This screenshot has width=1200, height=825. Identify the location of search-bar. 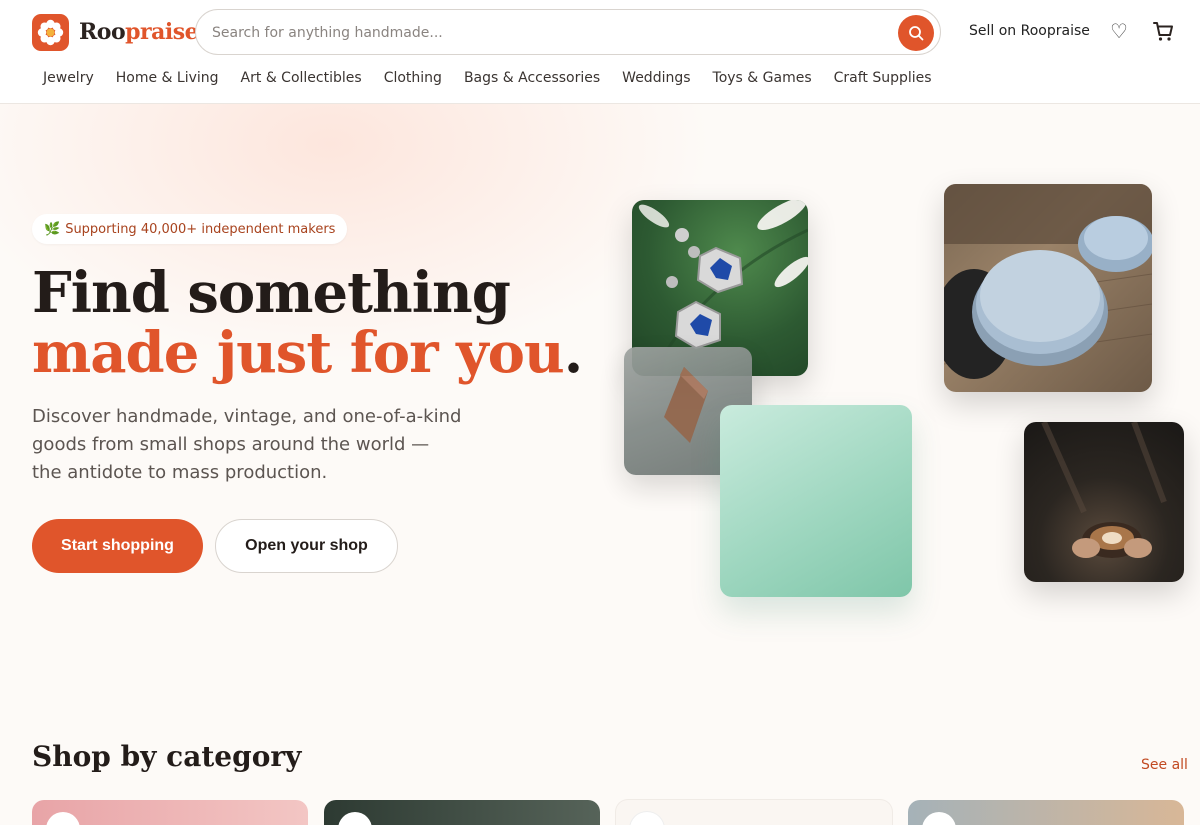
(568, 32).